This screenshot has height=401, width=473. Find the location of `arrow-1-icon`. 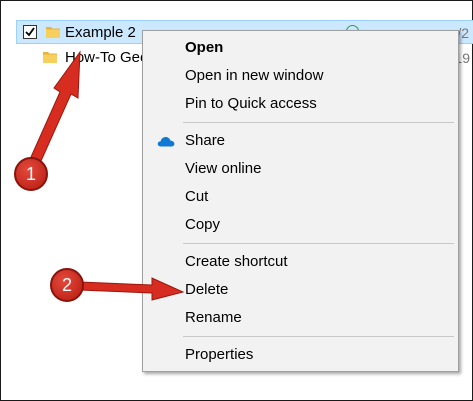

arrow-1-icon is located at coordinates (55, 106).